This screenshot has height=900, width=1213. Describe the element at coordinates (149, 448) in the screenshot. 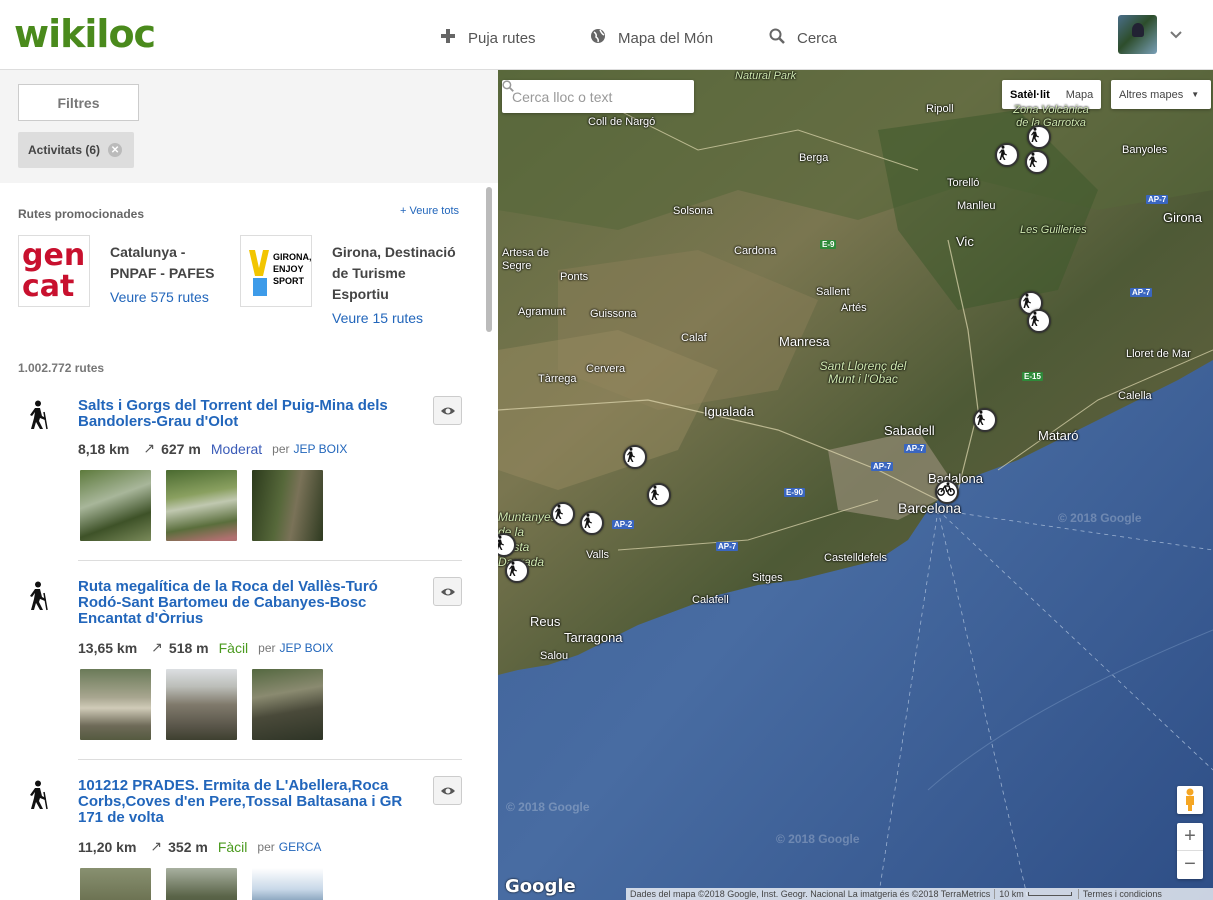

I see `elevation-icon: ↗` at that location.